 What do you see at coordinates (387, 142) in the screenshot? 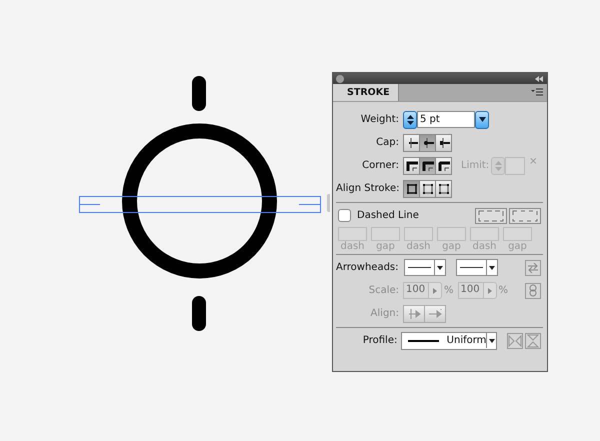
I see `cap-label: Cap:` at bounding box center [387, 142].